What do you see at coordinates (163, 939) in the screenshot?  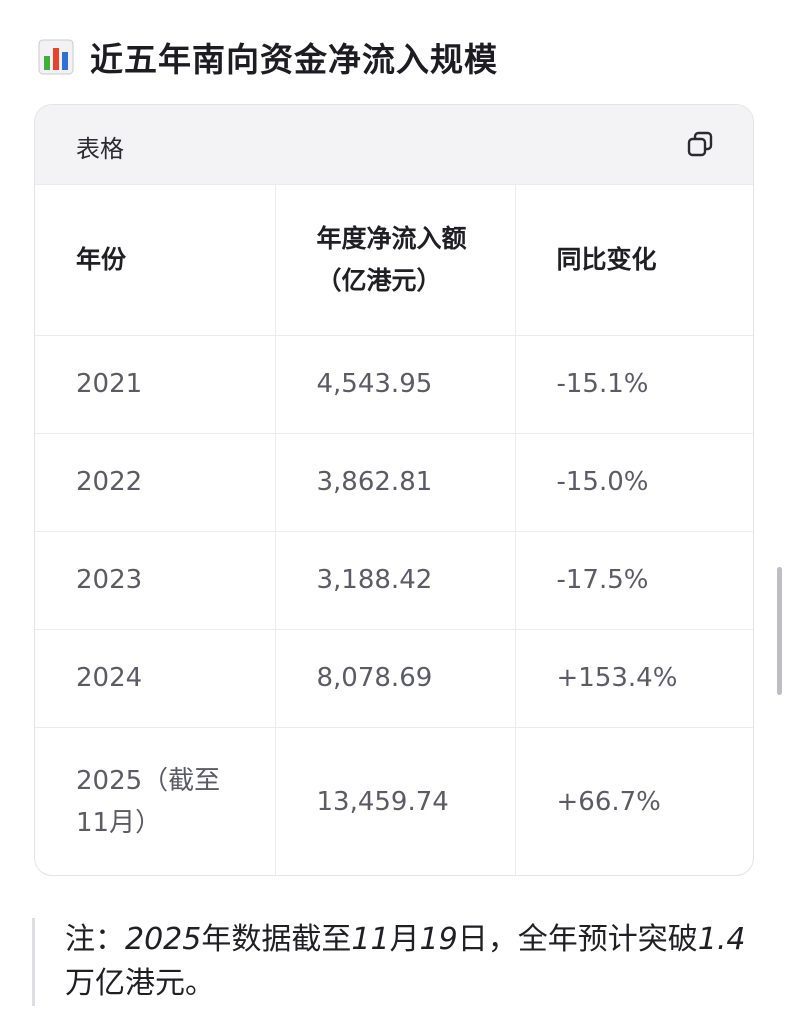 I see `footnote-year: 2025` at bounding box center [163, 939].